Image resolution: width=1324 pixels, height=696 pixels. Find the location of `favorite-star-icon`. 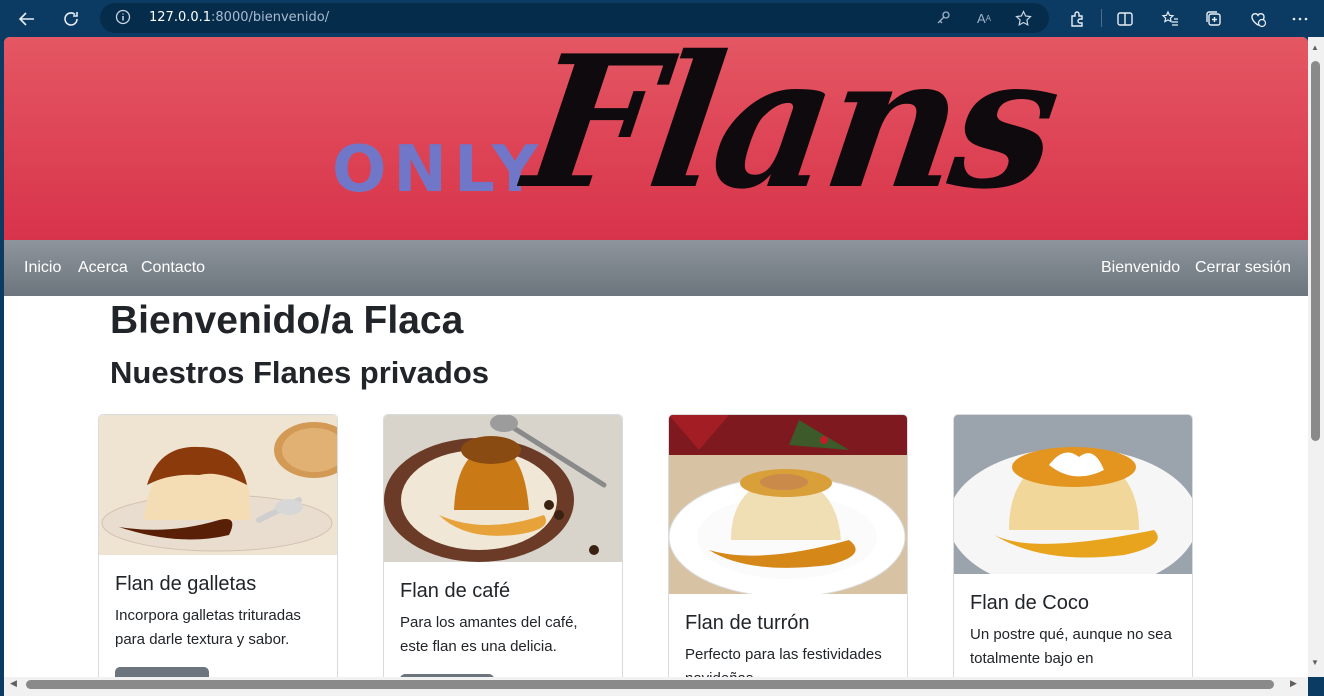

favorite-star-icon is located at coordinates (1023, 18).